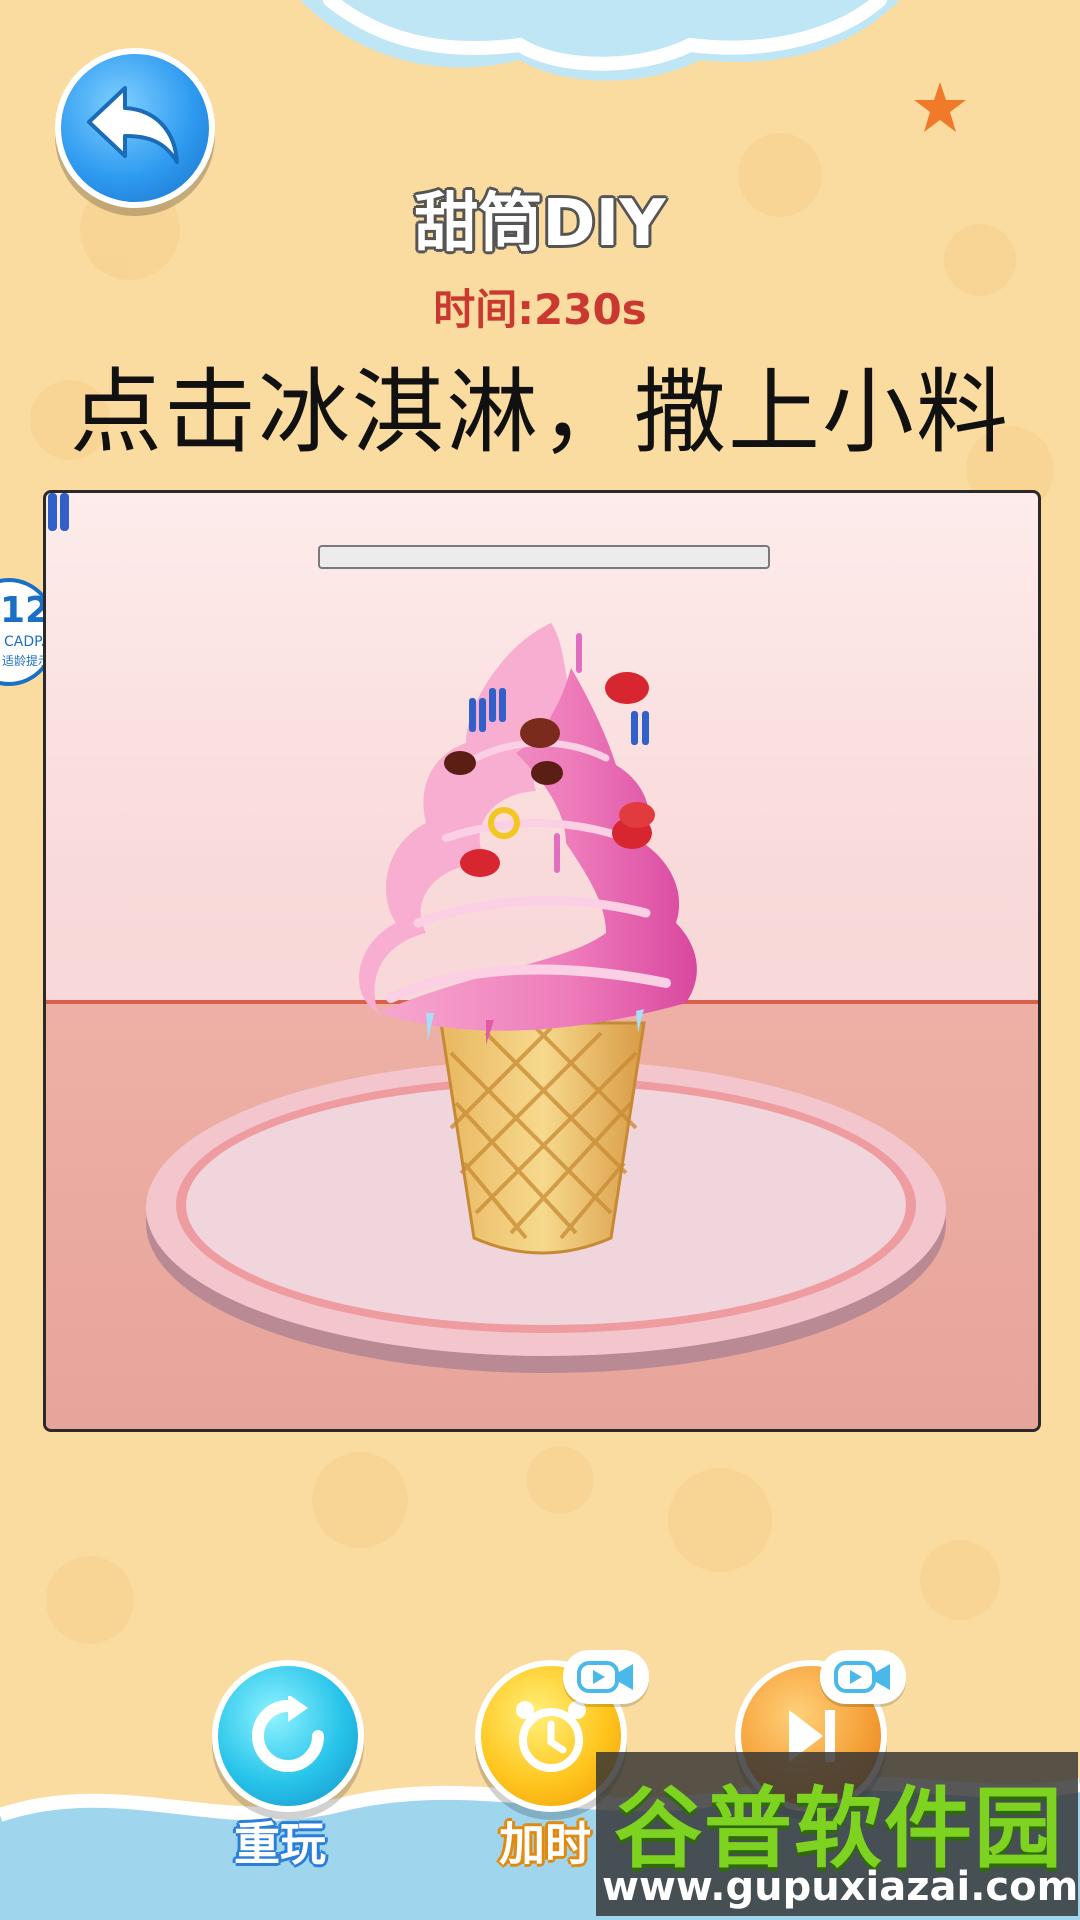  Describe the element at coordinates (542, 1138) in the screenshot. I see `waffle-cone` at that location.